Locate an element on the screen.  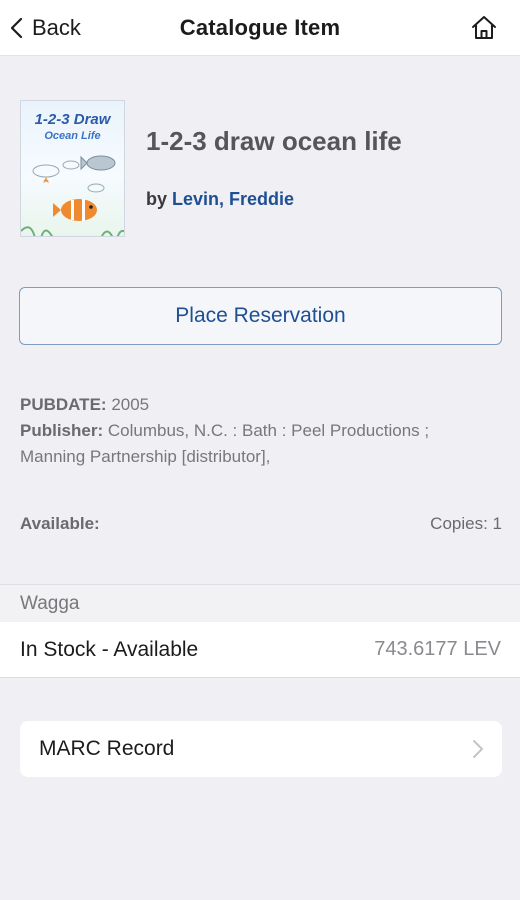
home-icon is located at coordinates (484, 28).